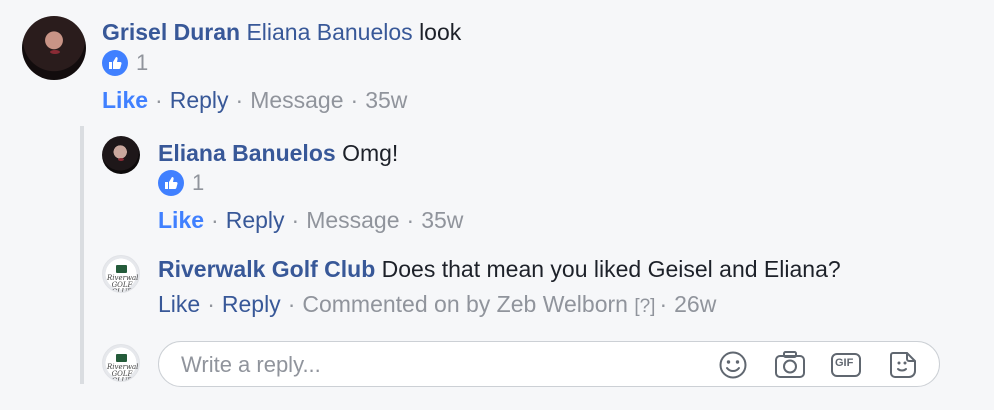 Image resolution: width=994 pixels, height=410 pixels. What do you see at coordinates (903, 365) in the screenshot?
I see `sticker-icon` at bounding box center [903, 365].